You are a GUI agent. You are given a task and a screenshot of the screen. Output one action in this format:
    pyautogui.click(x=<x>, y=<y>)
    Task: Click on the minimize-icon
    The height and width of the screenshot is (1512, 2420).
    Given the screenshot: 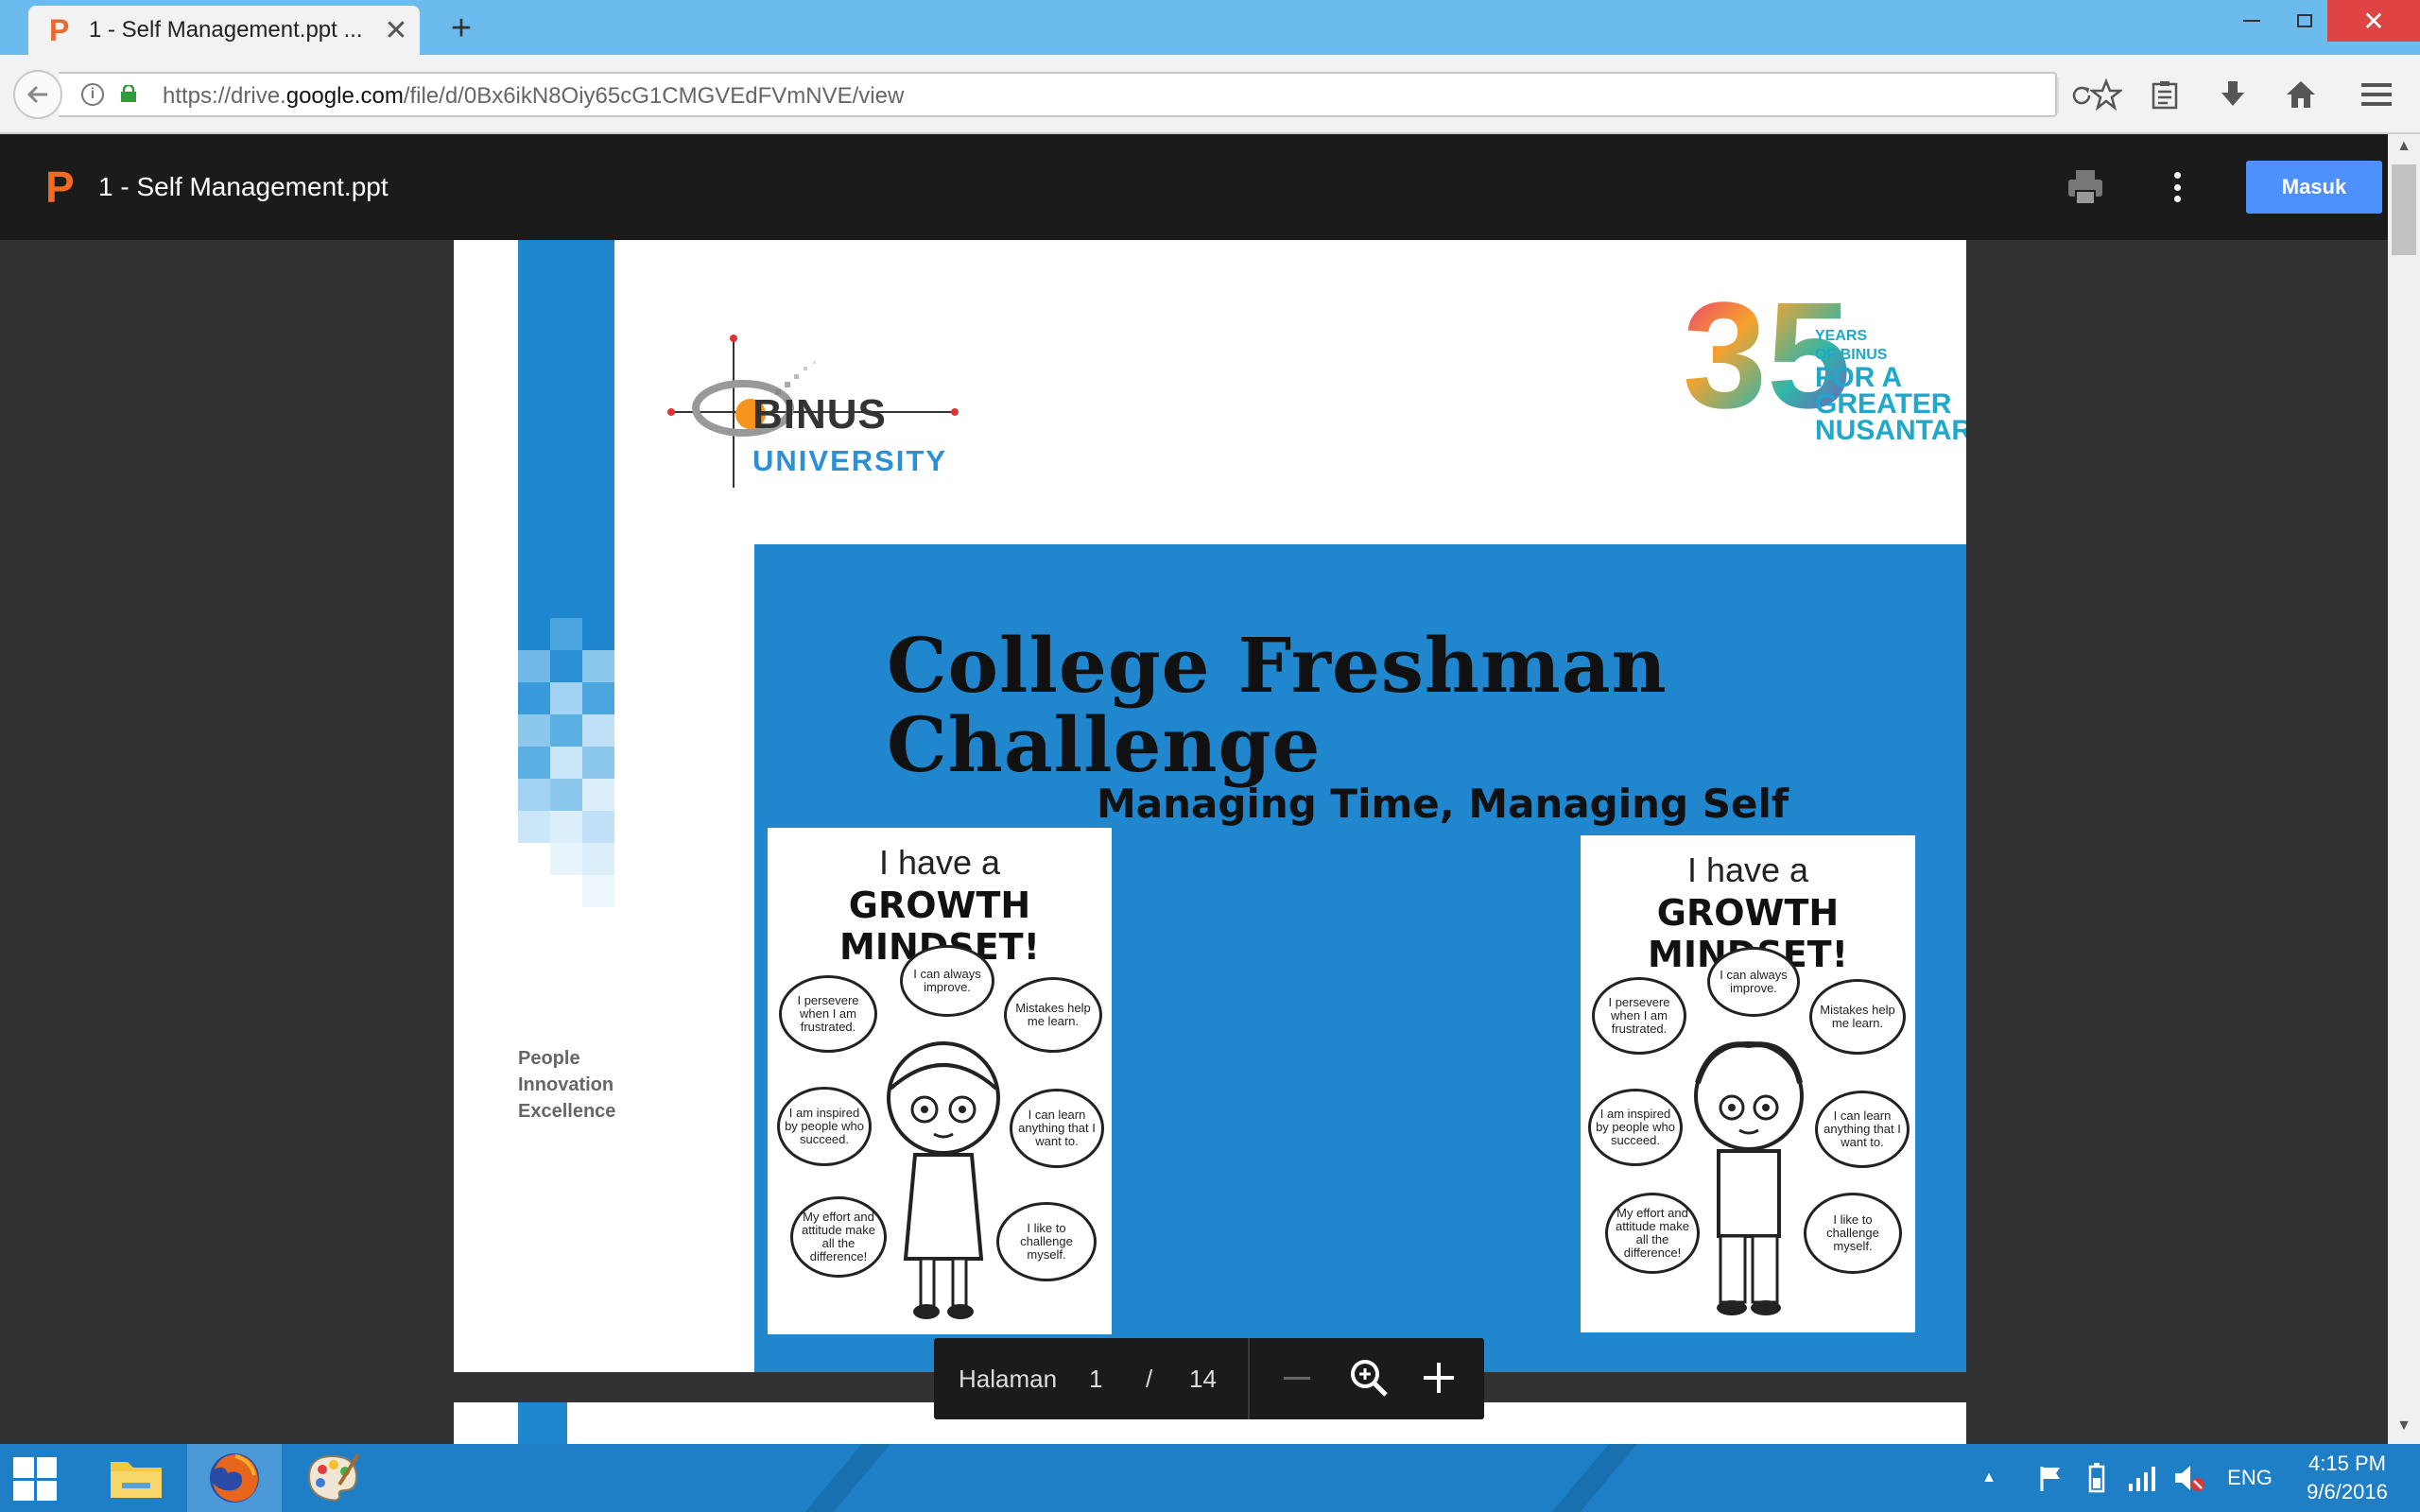 What is the action you would take?
    pyautogui.click(x=2252, y=21)
    